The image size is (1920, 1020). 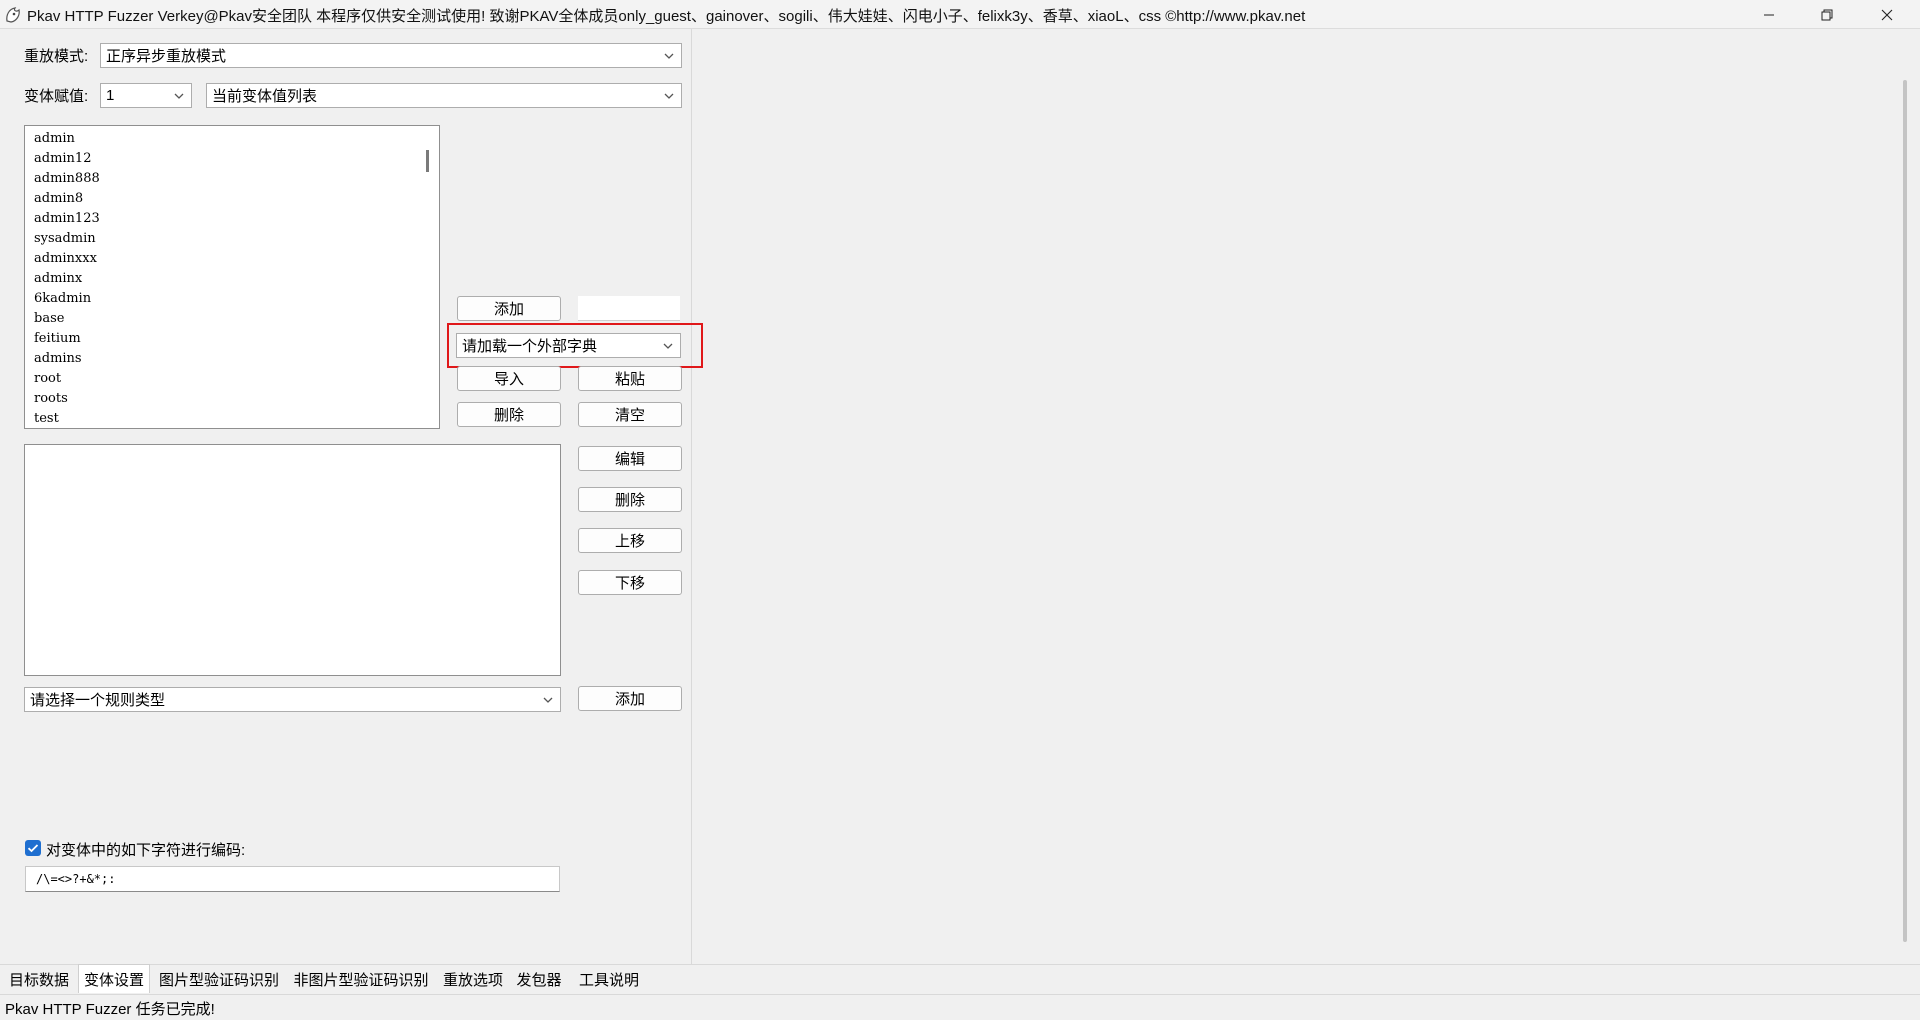 I want to click on clear-button: 清空, so click(x=630, y=414).